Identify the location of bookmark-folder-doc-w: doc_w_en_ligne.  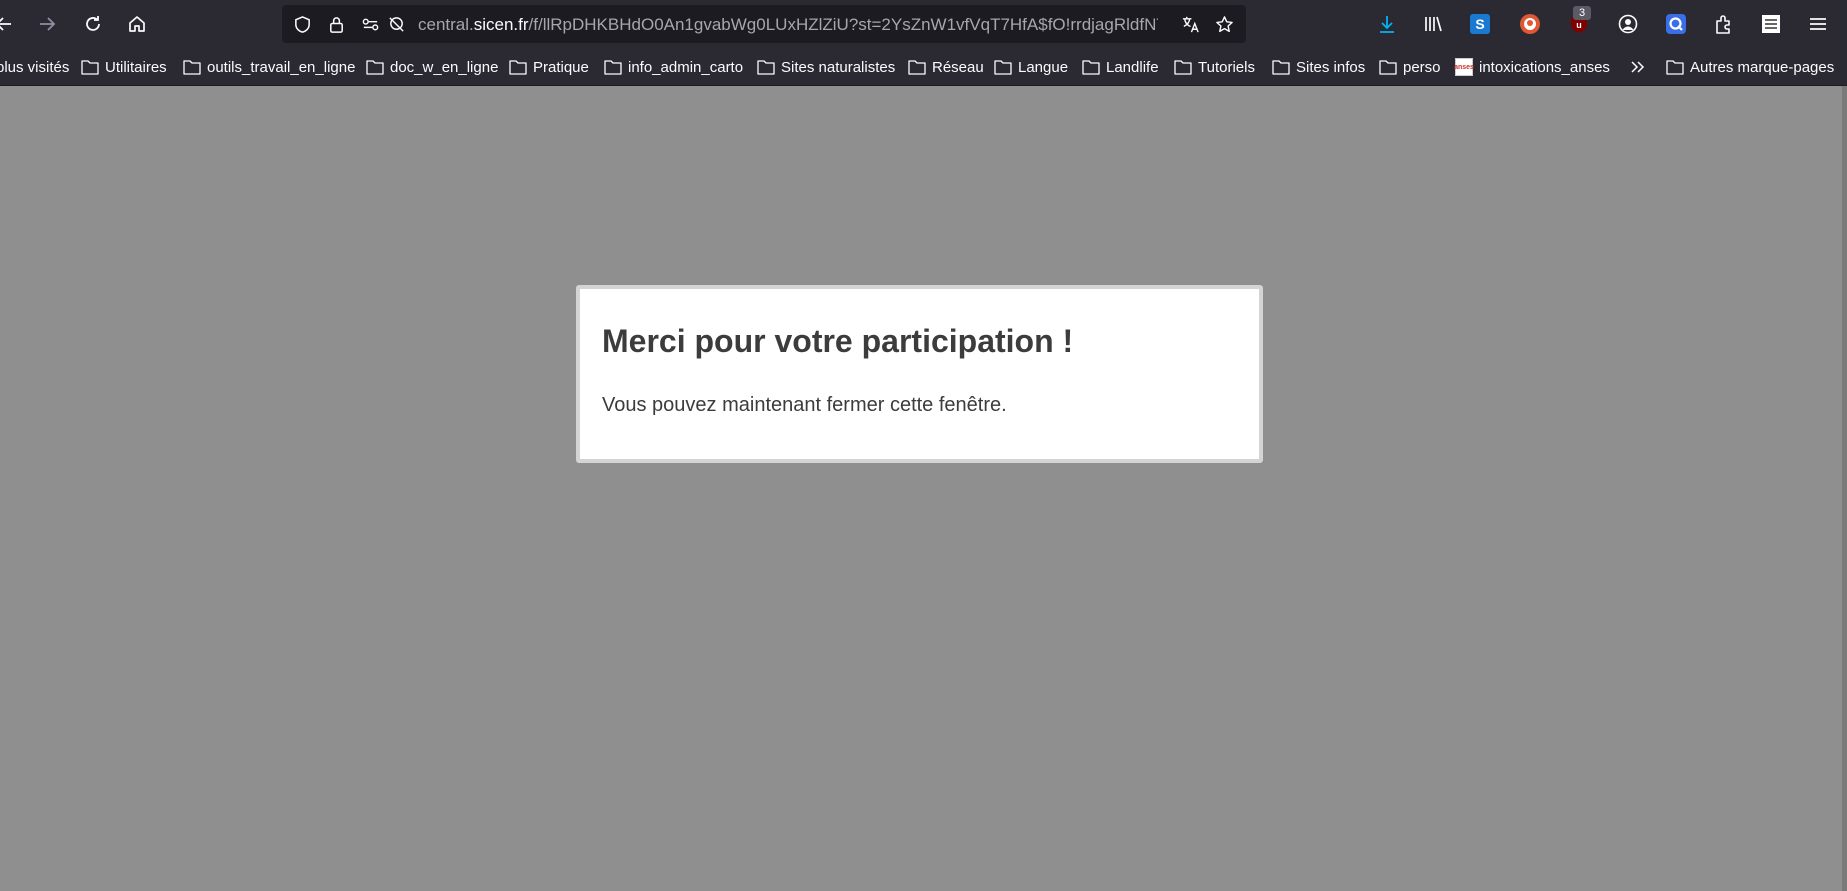
(432, 67).